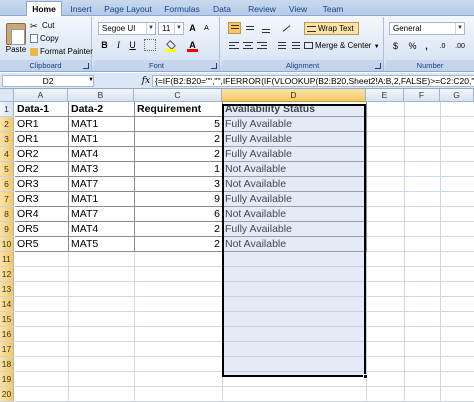 The image size is (474, 402). I want to click on row-header-13: 13, so click(7, 289).